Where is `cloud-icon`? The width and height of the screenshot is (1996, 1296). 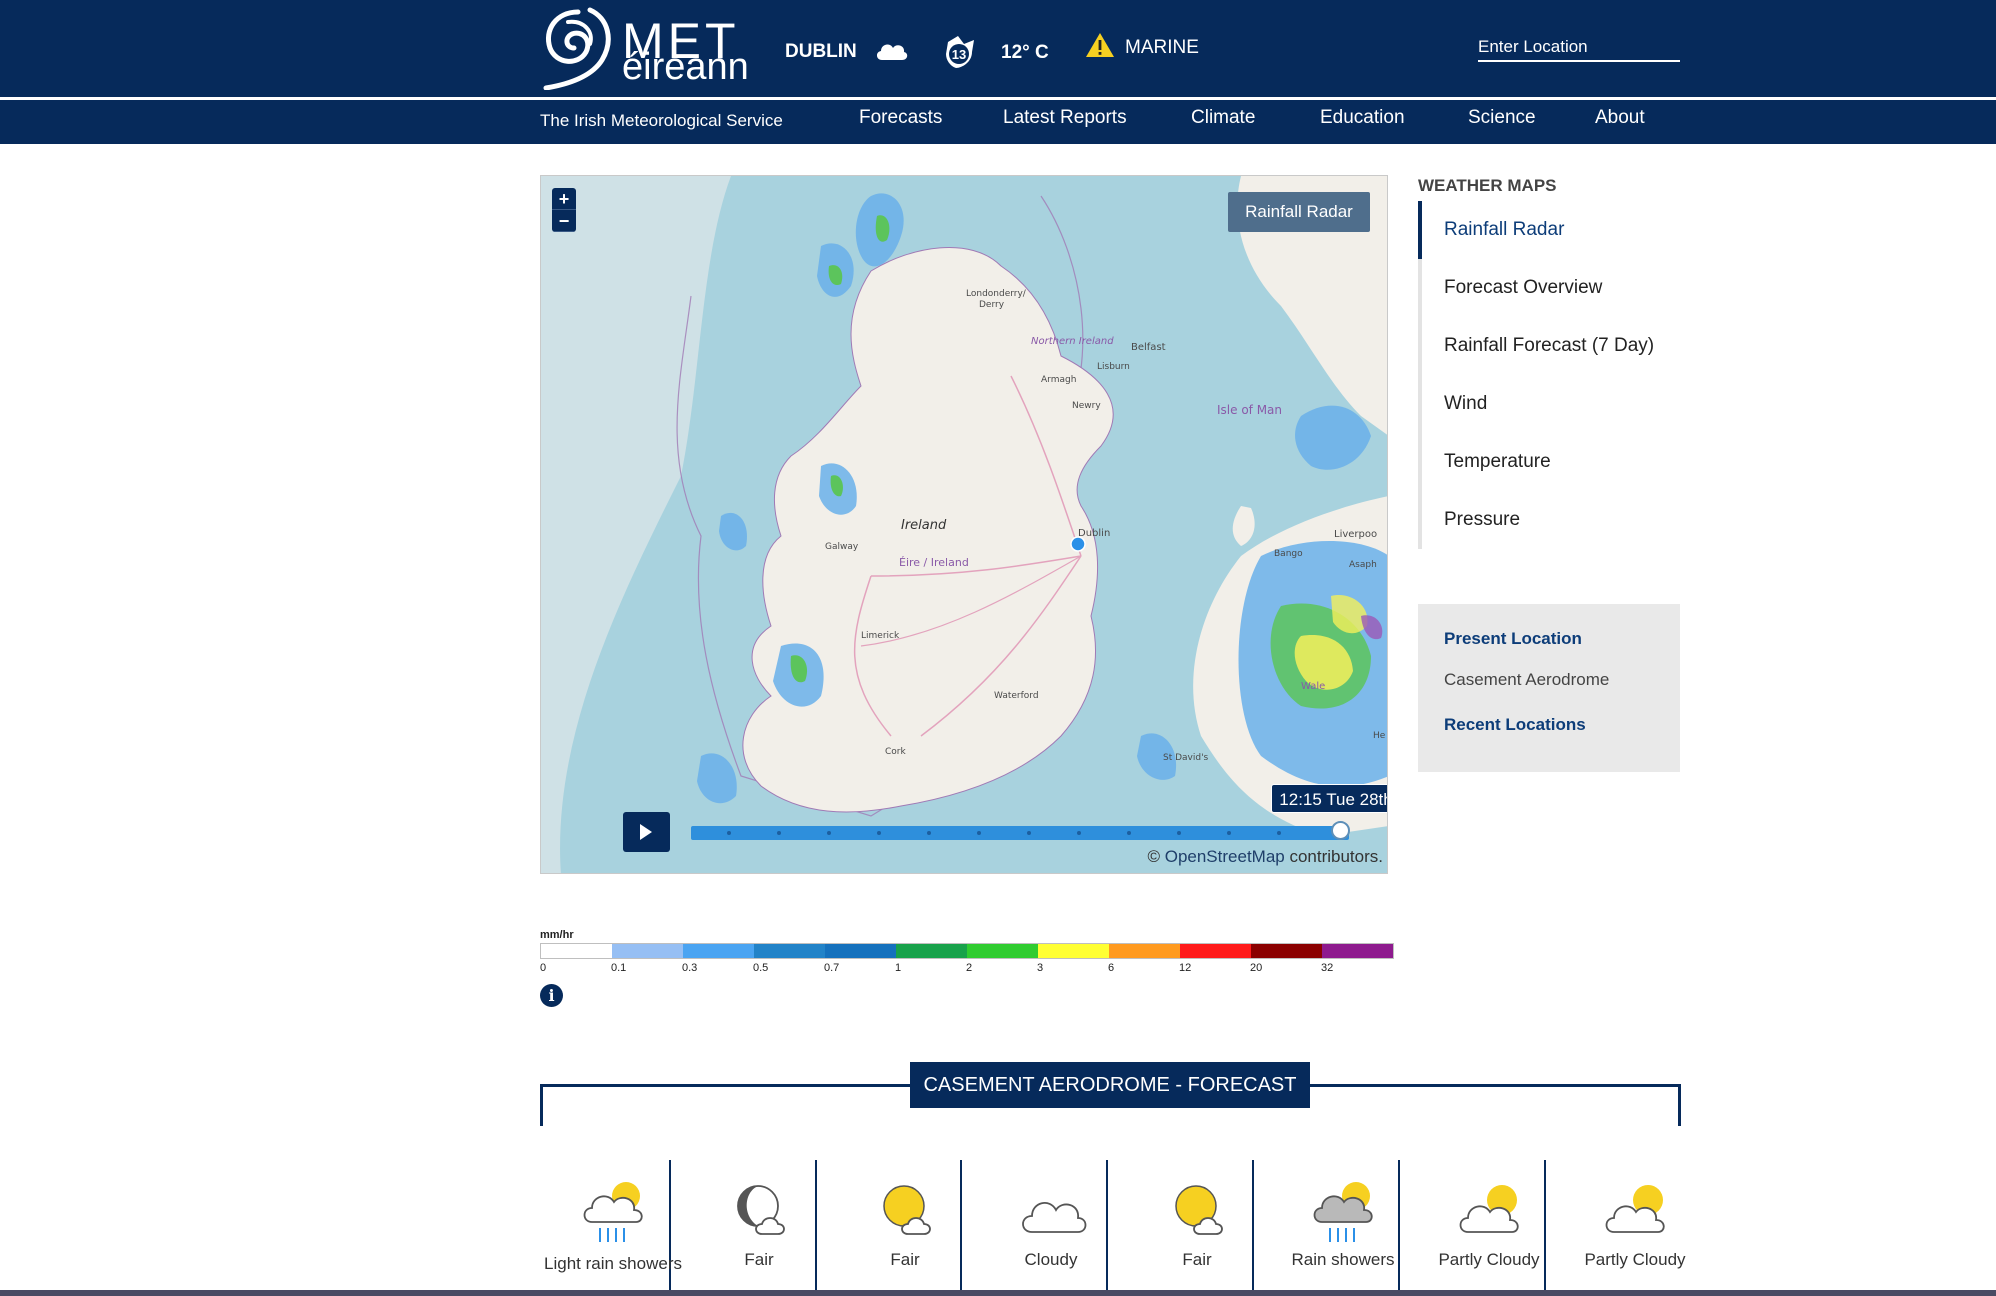 cloud-icon is located at coordinates (892, 52).